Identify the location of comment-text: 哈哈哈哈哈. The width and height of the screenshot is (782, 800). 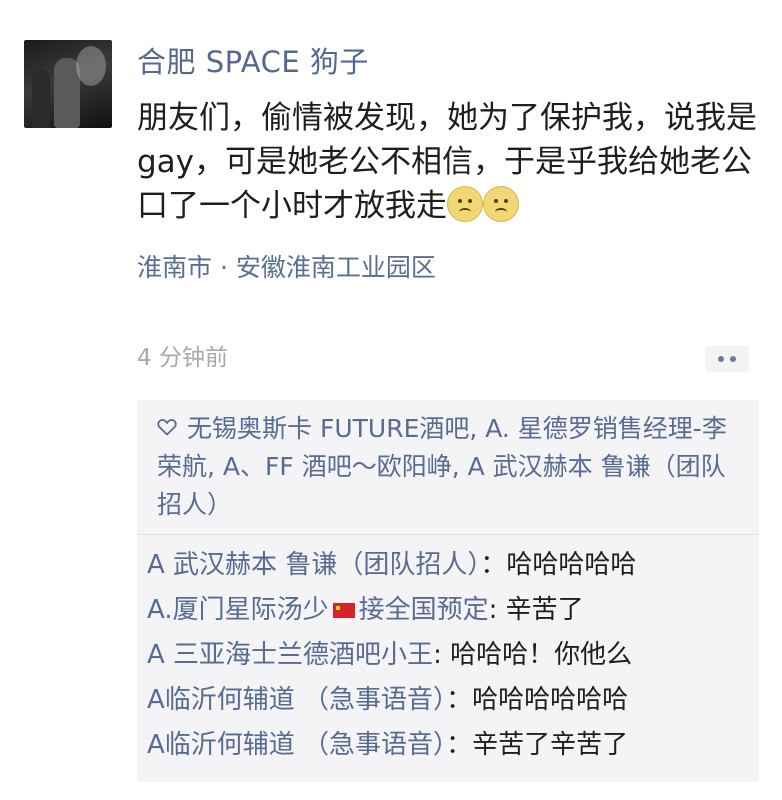
(571, 565).